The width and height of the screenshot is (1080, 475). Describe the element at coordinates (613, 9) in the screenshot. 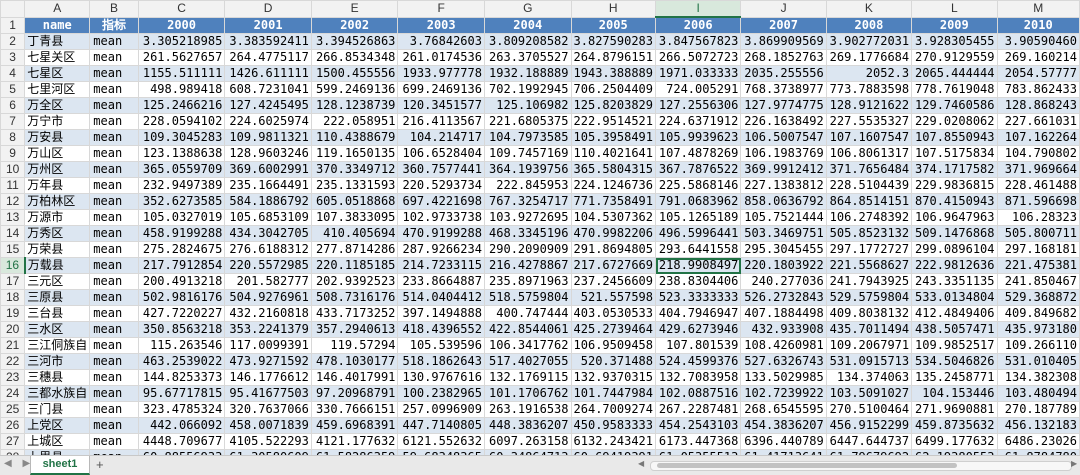

I see `column-header-h: H` at that location.